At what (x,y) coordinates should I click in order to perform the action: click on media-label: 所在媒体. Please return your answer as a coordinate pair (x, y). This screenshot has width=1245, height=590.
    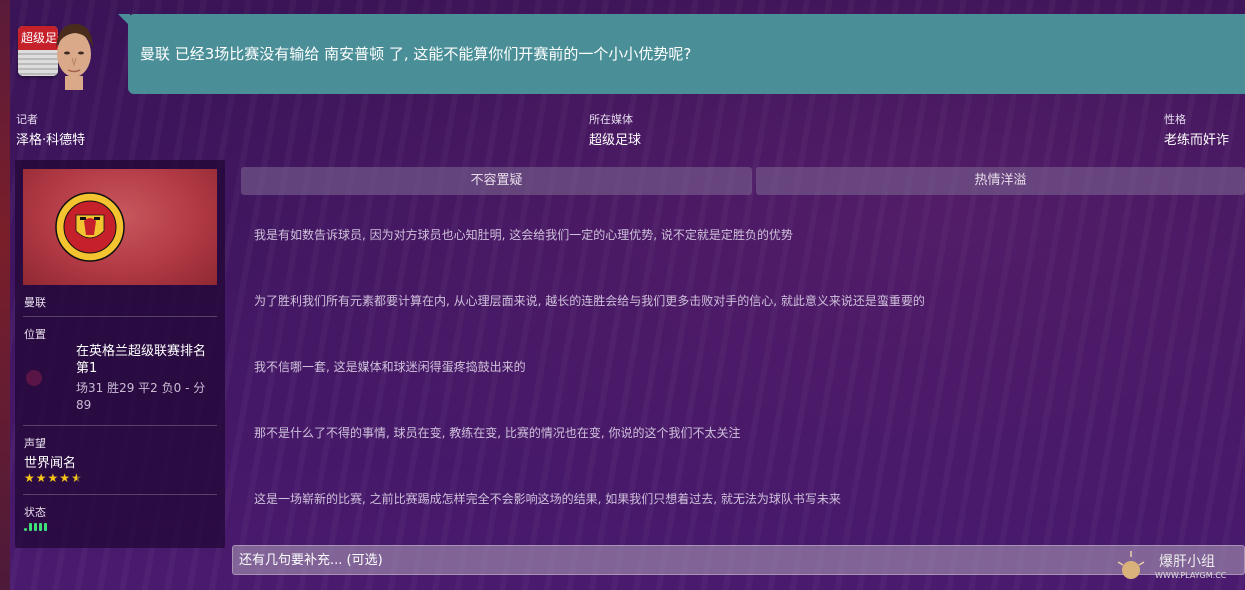
    Looking at the image, I should click on (611, 119).